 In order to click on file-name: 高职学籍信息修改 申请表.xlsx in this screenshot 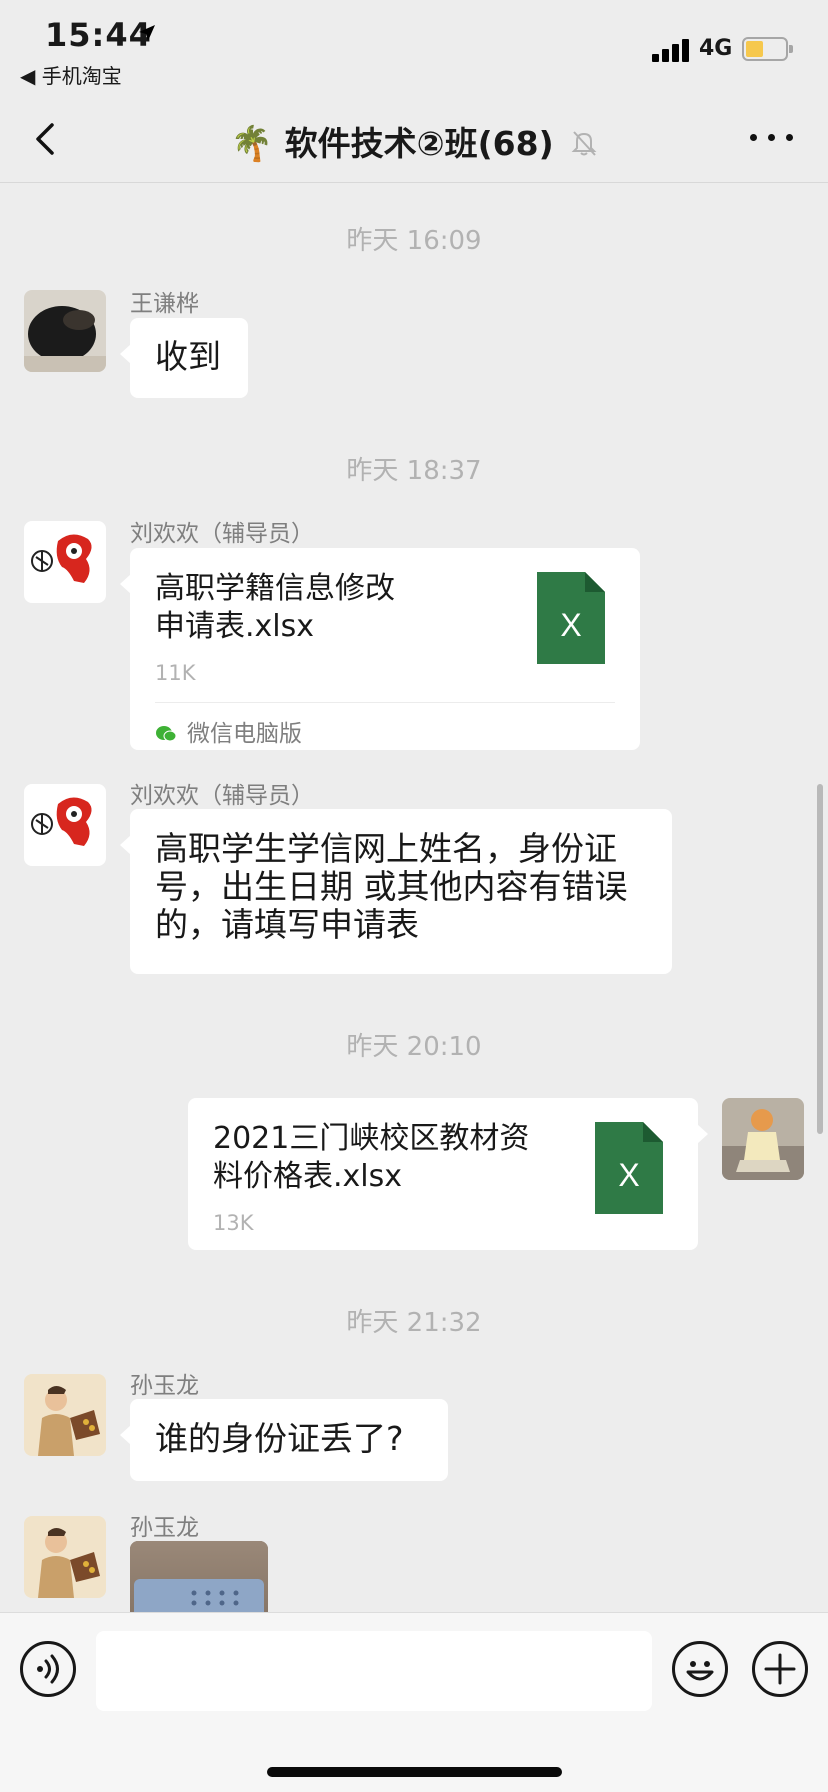, I will do `click(275, 607)`.